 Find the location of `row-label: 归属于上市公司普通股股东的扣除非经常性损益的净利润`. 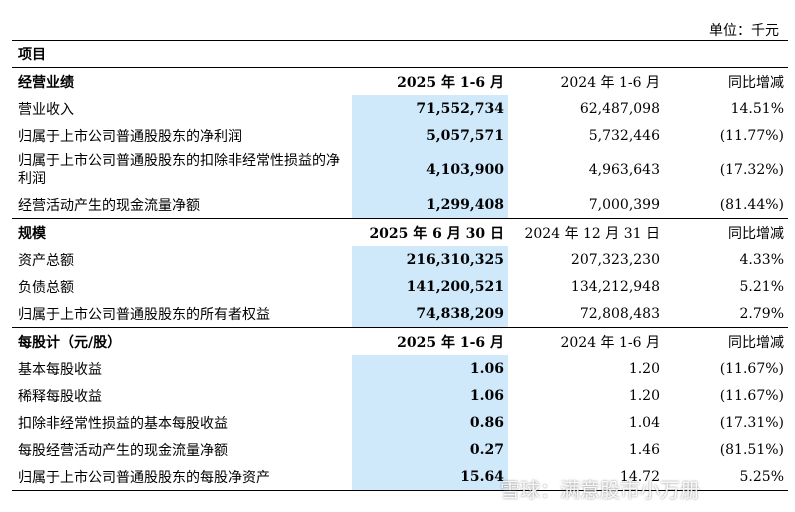

row-label: 归属于上市公司普通股股东的扣除非经常性损益的净利润 is located at coordinates (179, 170).